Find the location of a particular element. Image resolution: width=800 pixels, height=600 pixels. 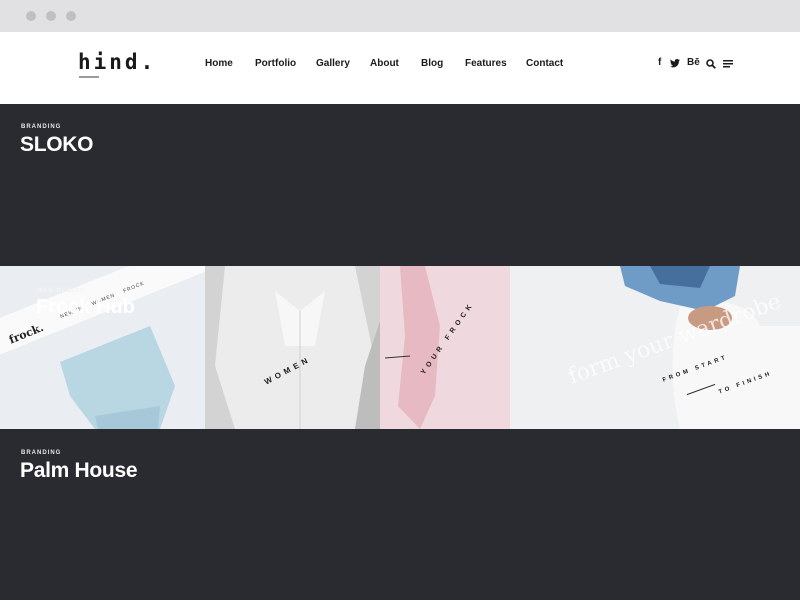

project-title: Palm House is located at coordinates (79, 470).